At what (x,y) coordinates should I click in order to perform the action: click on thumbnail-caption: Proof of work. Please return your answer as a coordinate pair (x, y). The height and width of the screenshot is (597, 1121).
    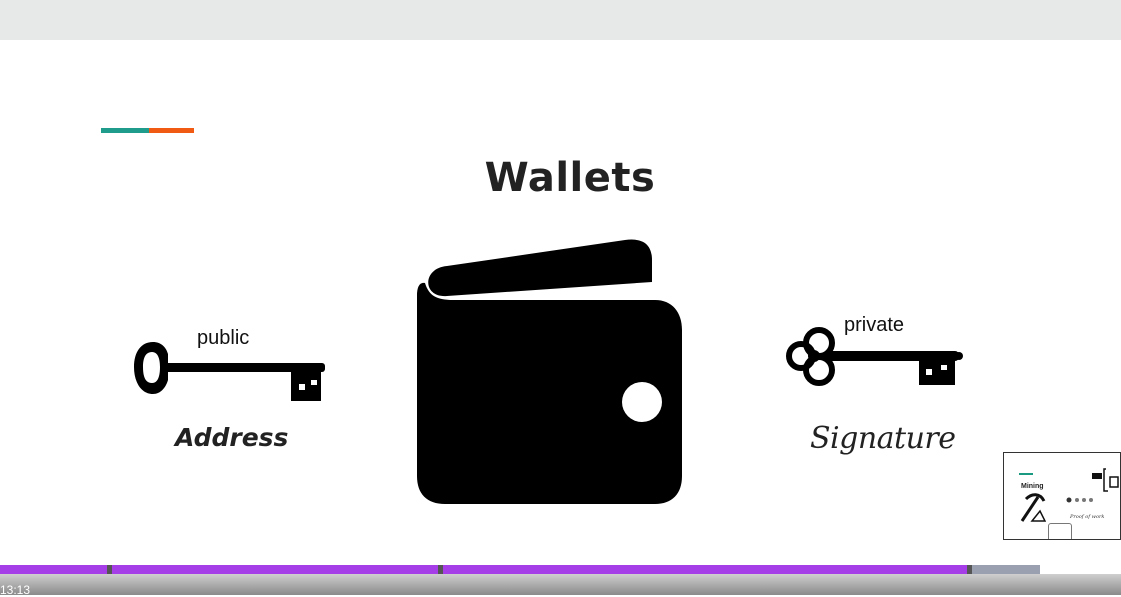
    Looking at the image, I should click on (1087, 517).